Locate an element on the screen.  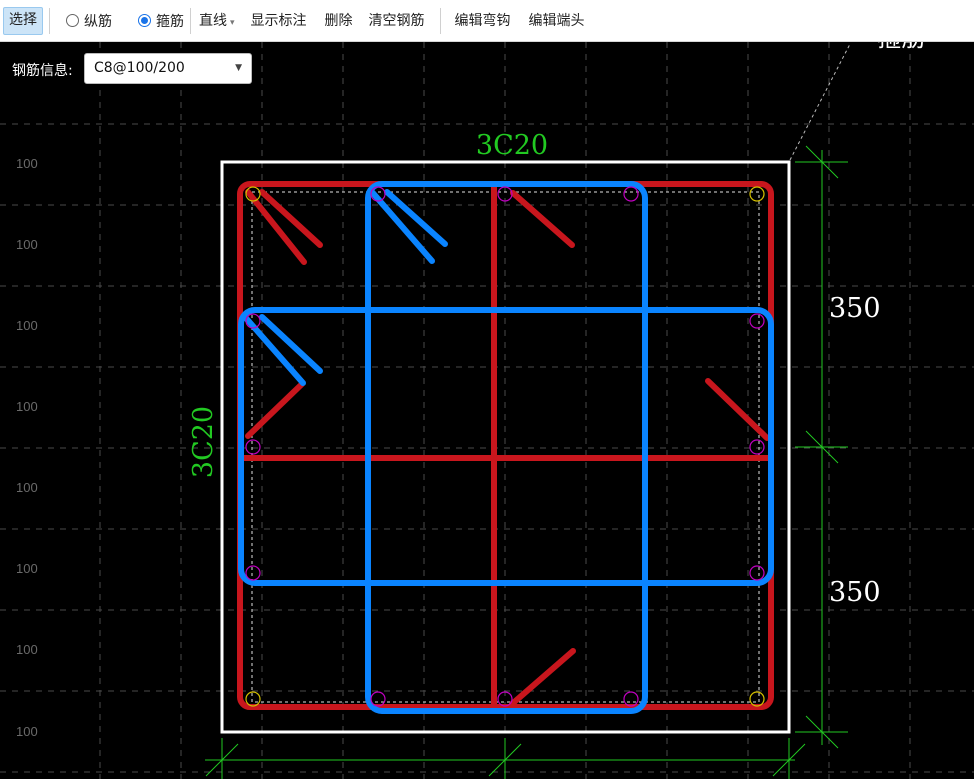
radio-unchecked-icon is located at coordinates (72, 20).